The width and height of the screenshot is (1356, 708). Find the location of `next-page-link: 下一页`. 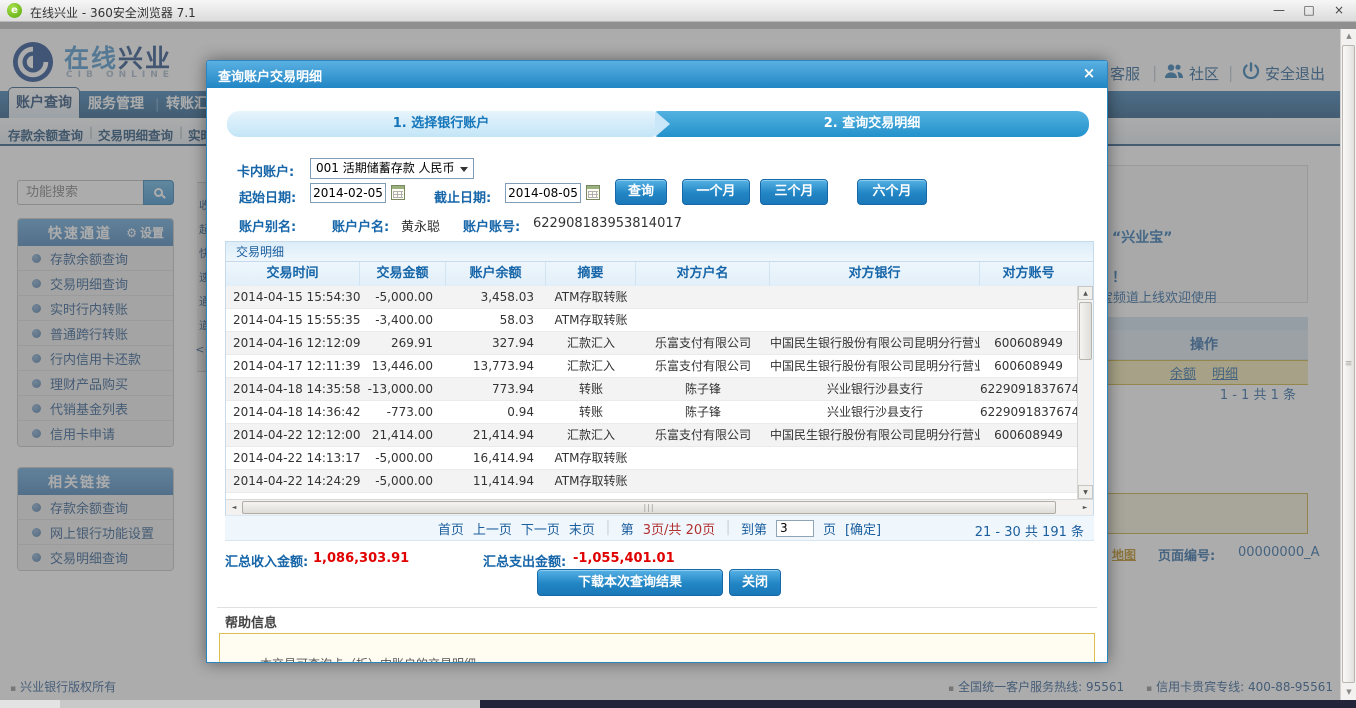

next-page-link: 下一页 is located at coordinates (540, 528).